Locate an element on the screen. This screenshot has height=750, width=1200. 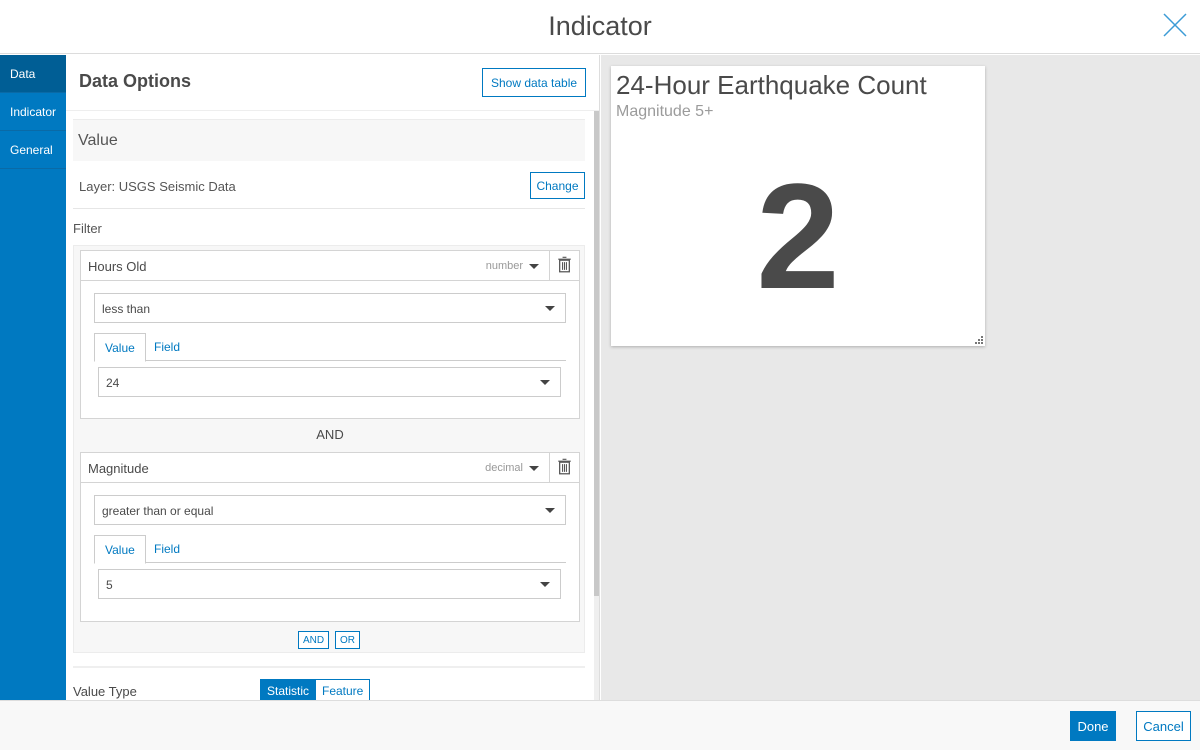
value-text: 24 is located at coordinates (113, 383).